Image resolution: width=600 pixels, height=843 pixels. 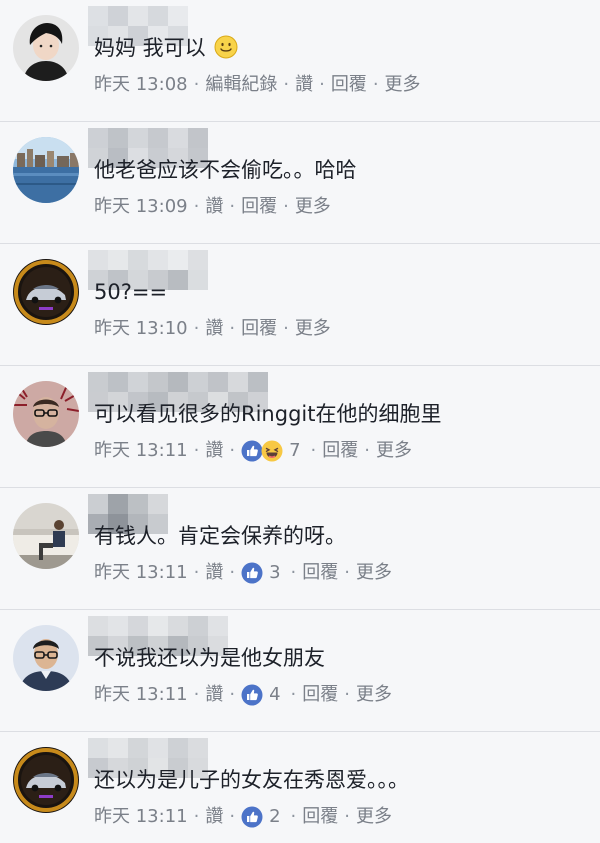 I want to click on comment-timestamp: 昨天 13:09, so click(x=141, y=207).